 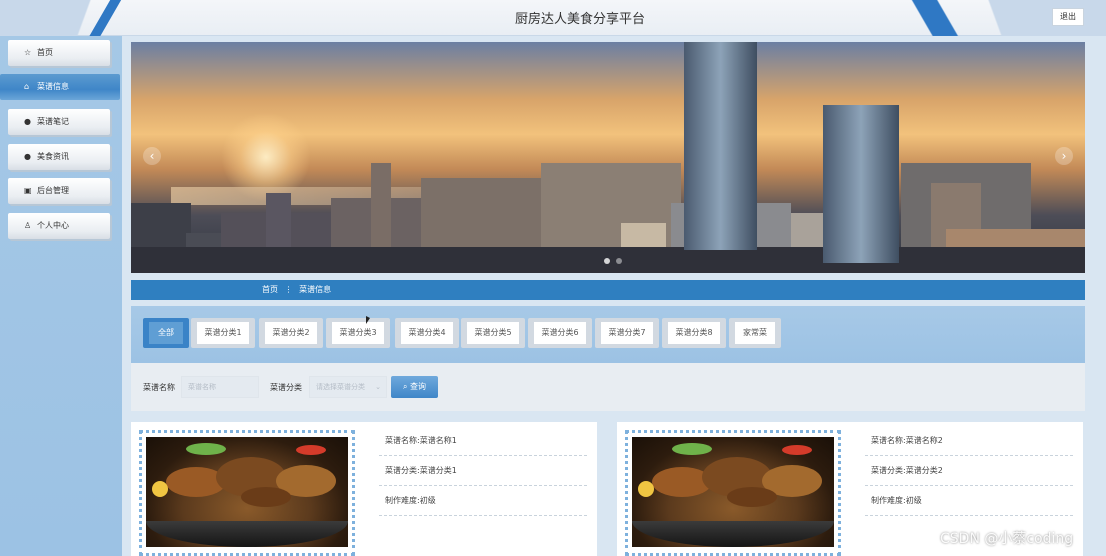 I want to click on sidebar-item-recipes: ⌂ 菜谱信息, so click(x=60, y=87).